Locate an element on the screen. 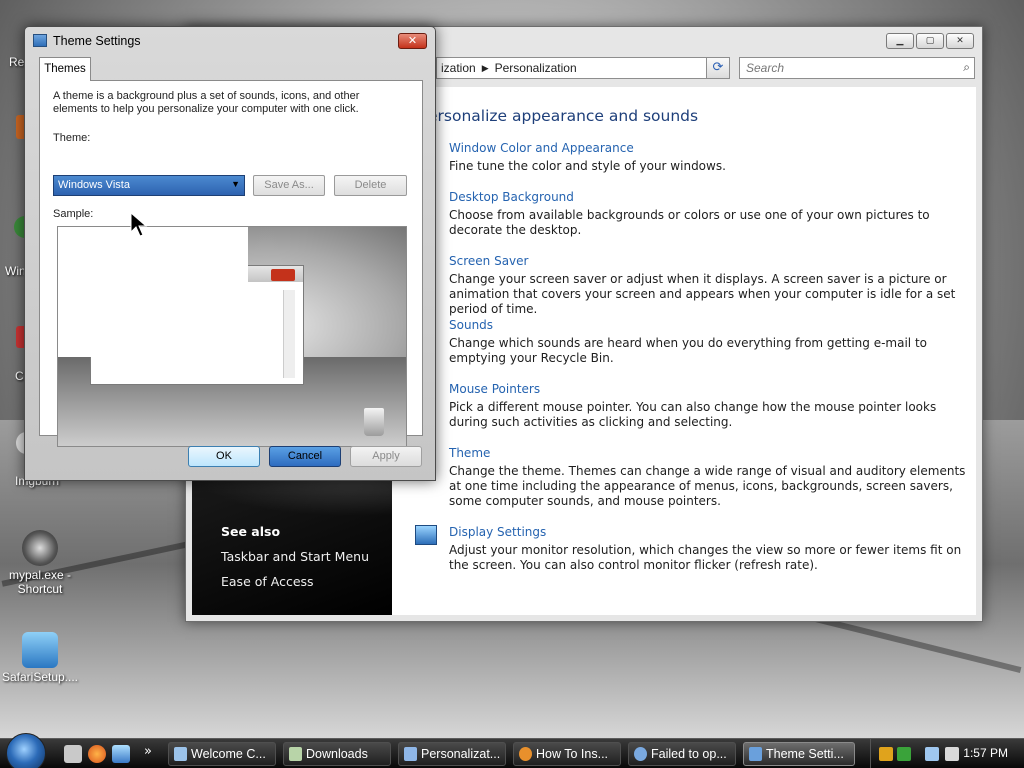  dialog-title: Theme Settings is located at coordinates (97, 41).